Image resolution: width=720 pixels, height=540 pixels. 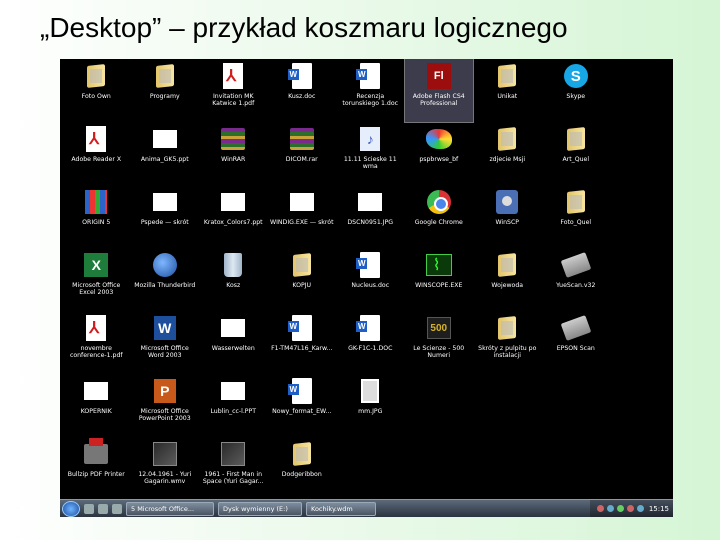 What do you see at coordinates (507, 279) in the screenshot?
I see `desktop-icon: Wojewoda` at bounding box center [507, 279].